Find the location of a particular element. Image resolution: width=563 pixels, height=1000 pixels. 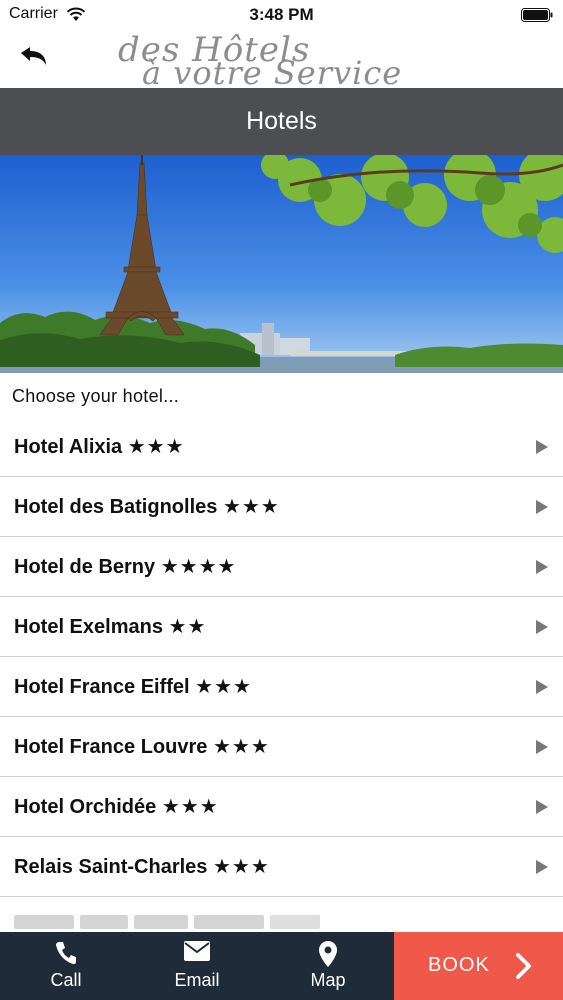

hotel-list-item: Hotel France Eiffel ★★★ is located at coordinates (281, 687).